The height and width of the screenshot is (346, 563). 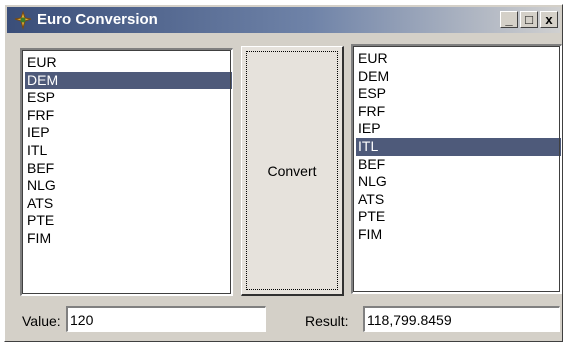 I want to click on minimize-button: _, so click(x=509, y=19).